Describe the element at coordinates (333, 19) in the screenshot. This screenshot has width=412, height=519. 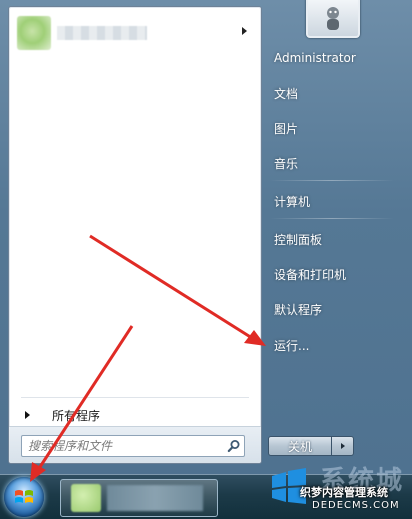
I see `user-avatar-icon` at that location.